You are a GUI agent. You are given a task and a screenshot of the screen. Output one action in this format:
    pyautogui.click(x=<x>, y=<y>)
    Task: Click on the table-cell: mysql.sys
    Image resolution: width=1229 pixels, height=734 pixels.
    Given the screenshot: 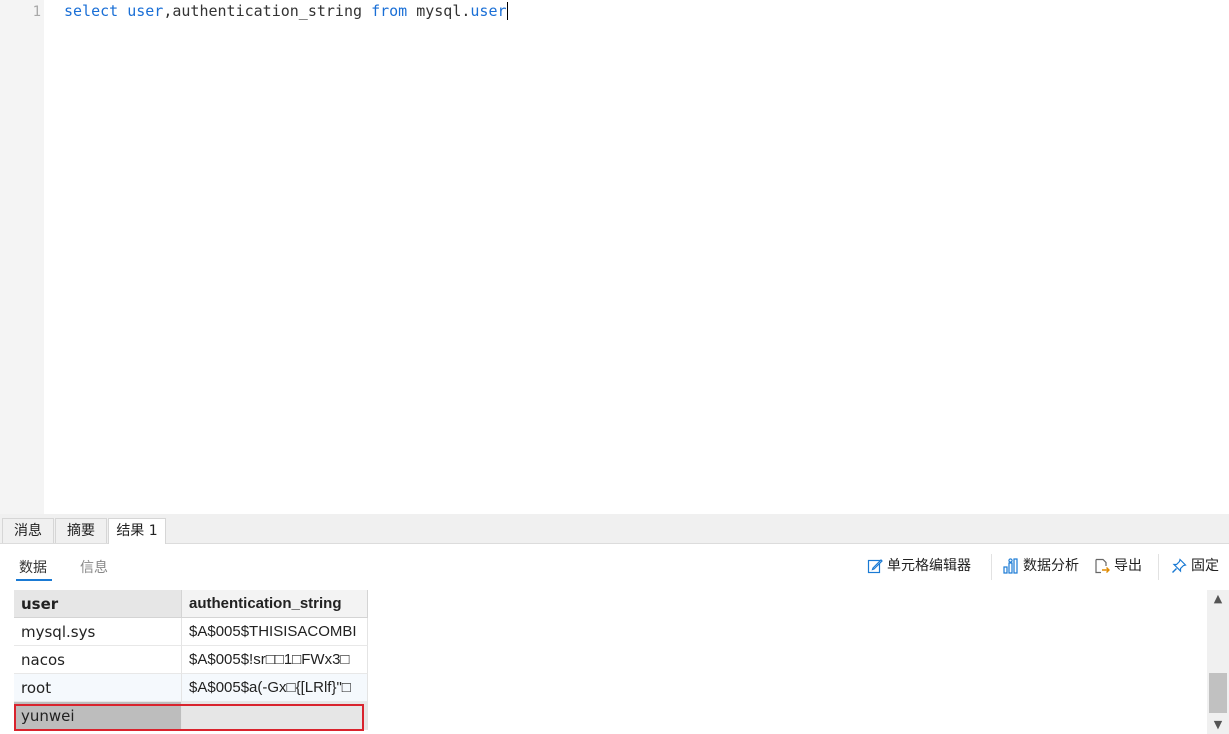 What is the action you would take?
    pyautogui.click(x=98, y=632)
    